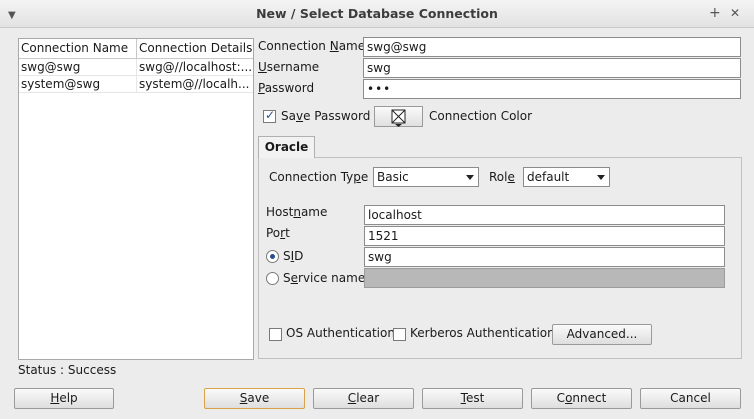  I want to click on checkmark-icon: ✓, so click(270, 115).